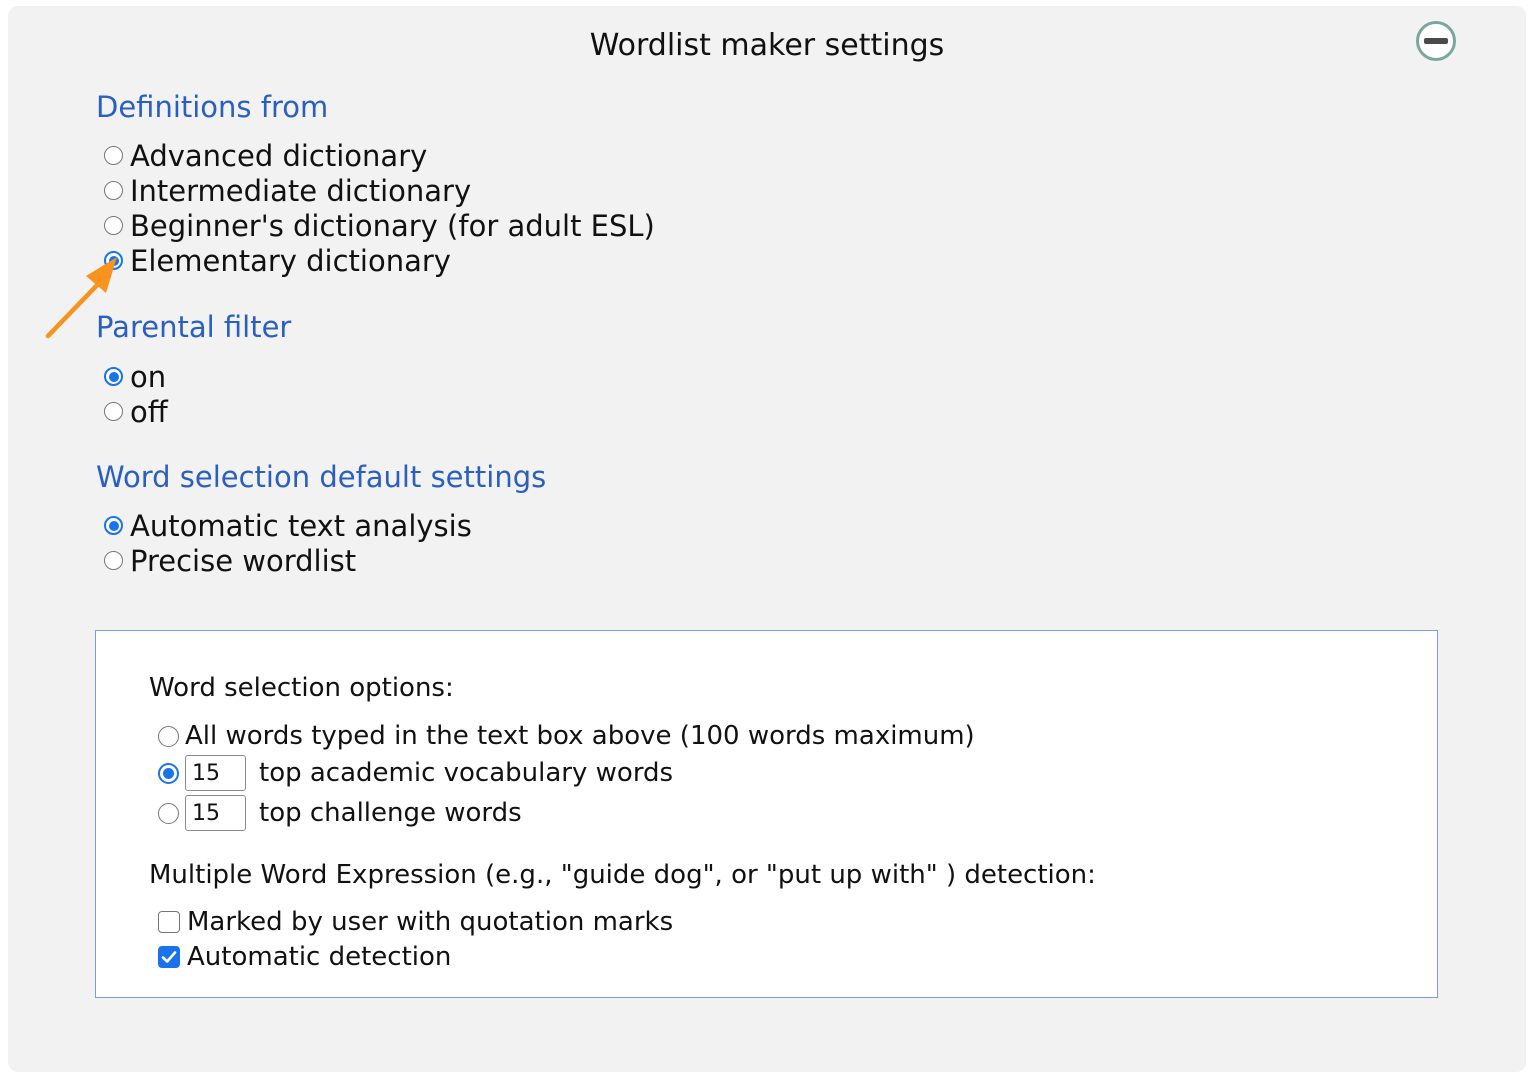 This screenshot has width=1536, height=1086. I want to click on parental-filter-heading: Parental filter, so click(194, 327).